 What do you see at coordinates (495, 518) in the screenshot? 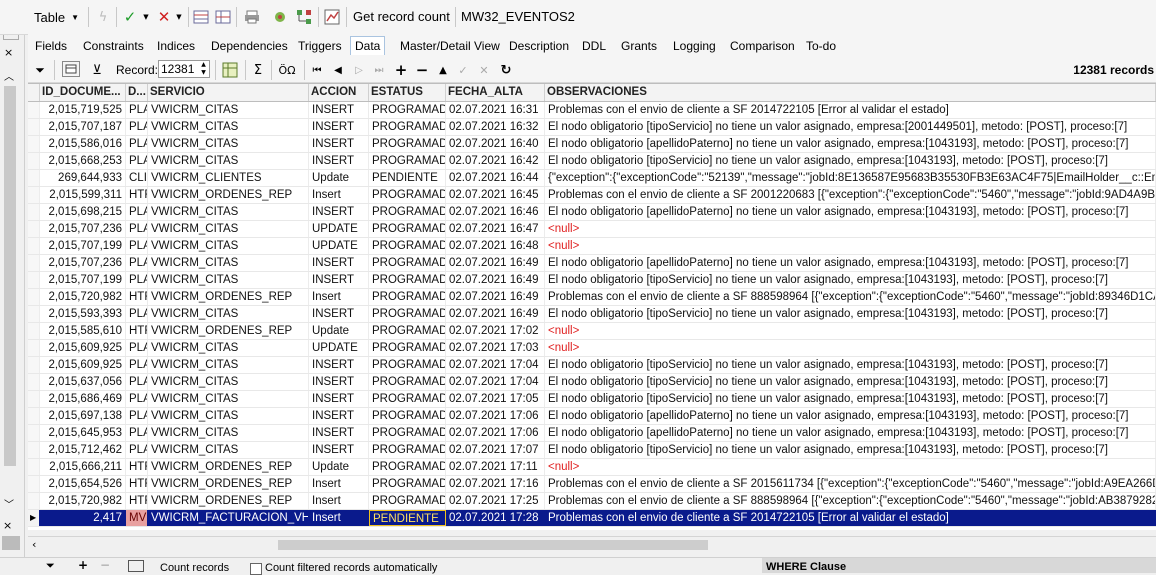
I see `cell-fecha-alta: 02.07.2021 17:28` at bounding box center [495, 518].